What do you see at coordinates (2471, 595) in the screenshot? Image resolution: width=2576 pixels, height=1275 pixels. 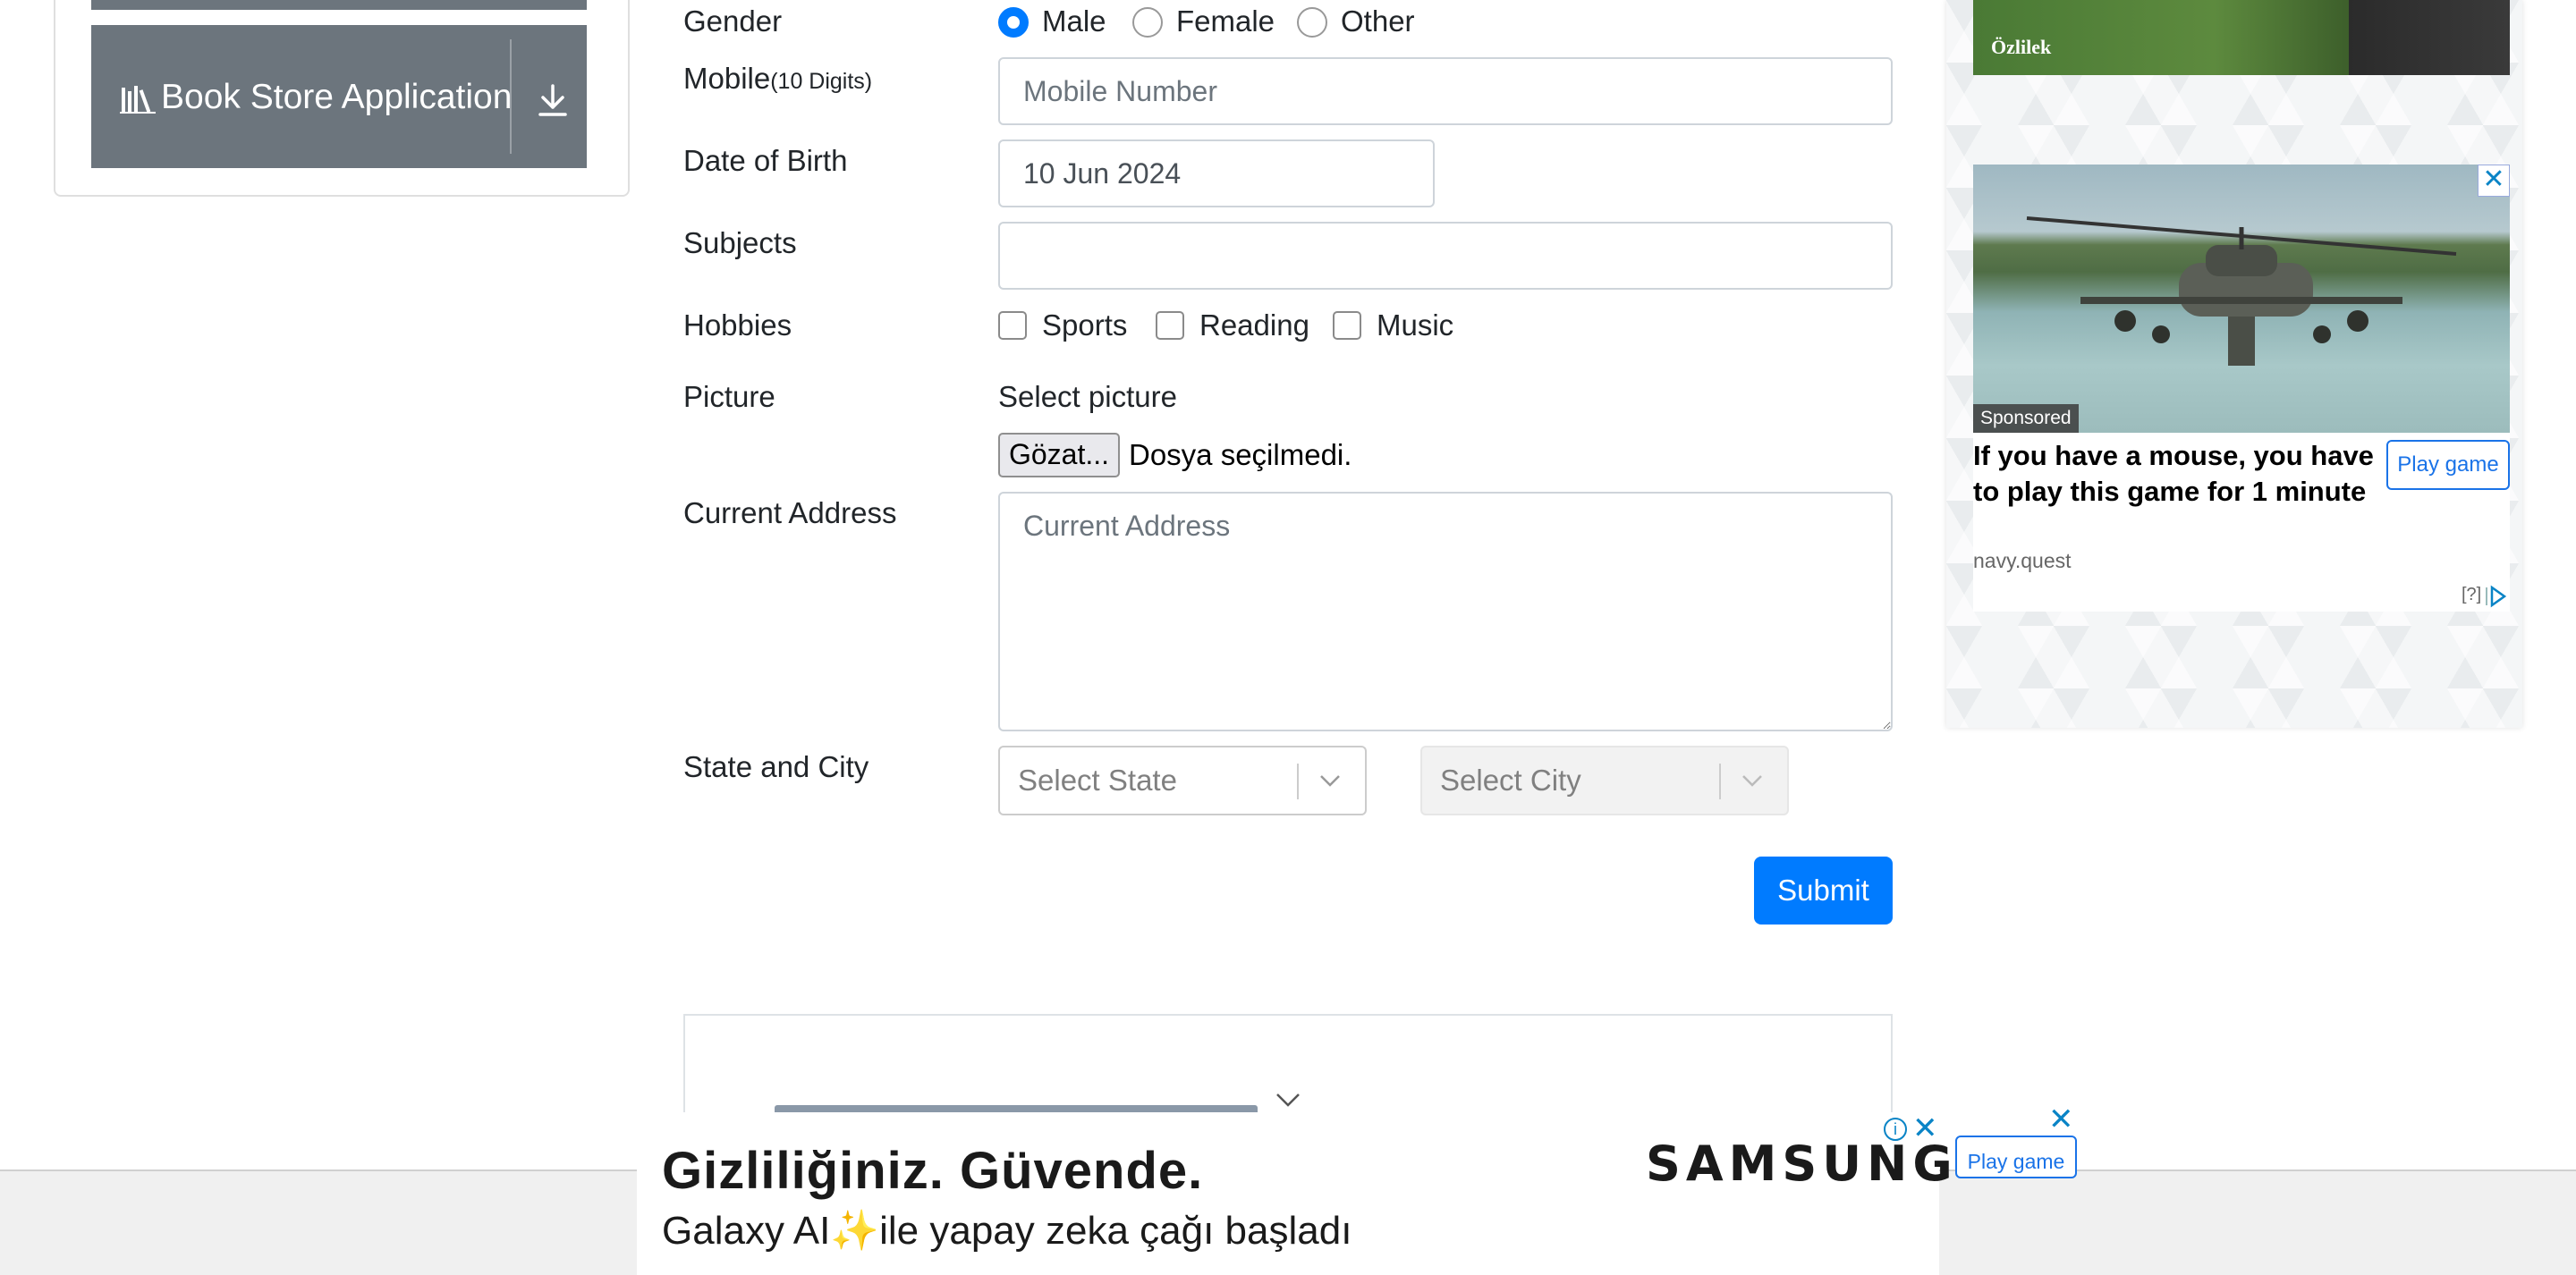 I see `ad-help-link: [?]` at bounding box center [2471, 595].